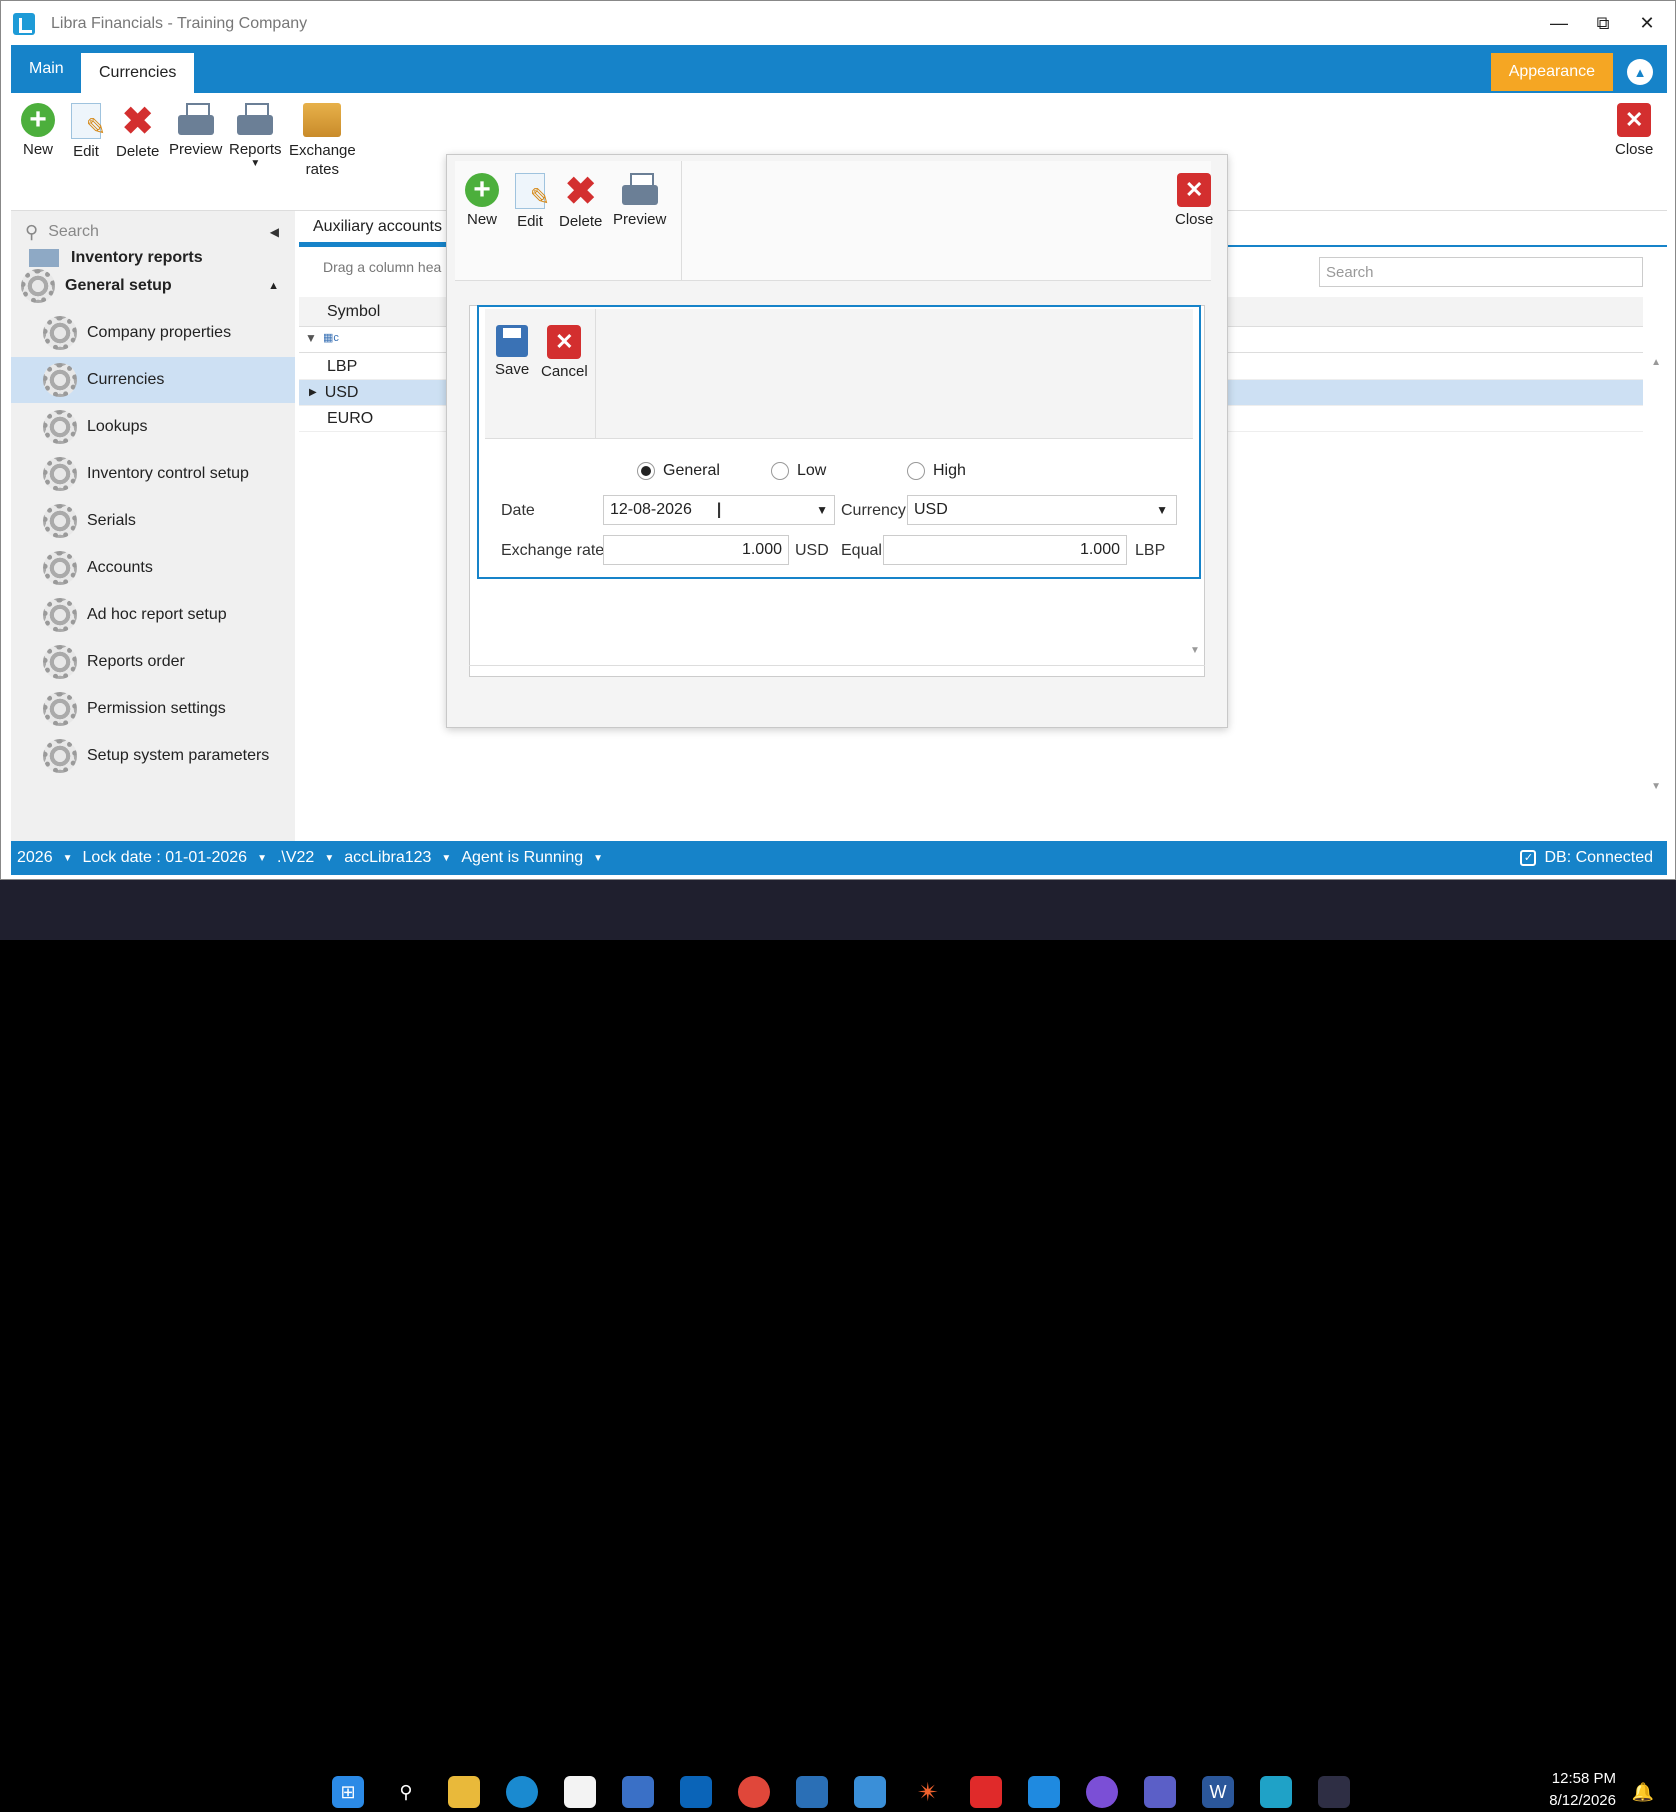 The height and width of the screenshot is (1812, 1676). Describe the element at coordinates (564, 352) in the screenshot. I see `cancel-button: ✕ Cancel` at that location.